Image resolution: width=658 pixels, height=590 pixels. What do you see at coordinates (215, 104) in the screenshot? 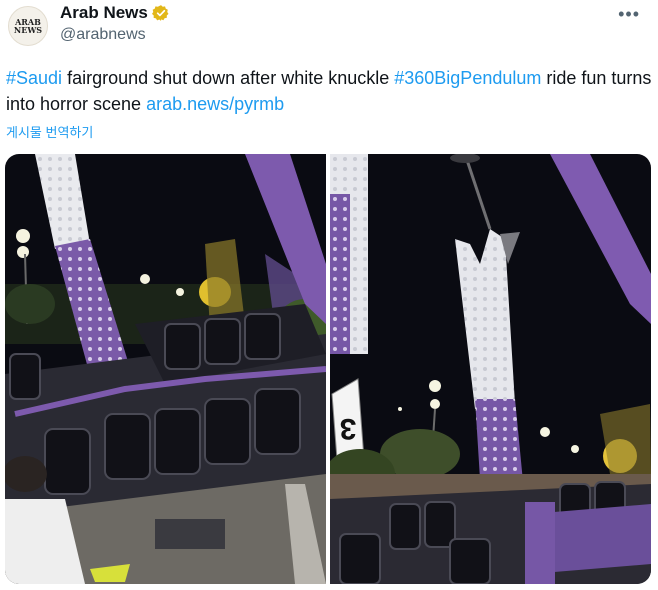
I see `article-link: arab.news/pyrmb` at bounding box center [215, 104].